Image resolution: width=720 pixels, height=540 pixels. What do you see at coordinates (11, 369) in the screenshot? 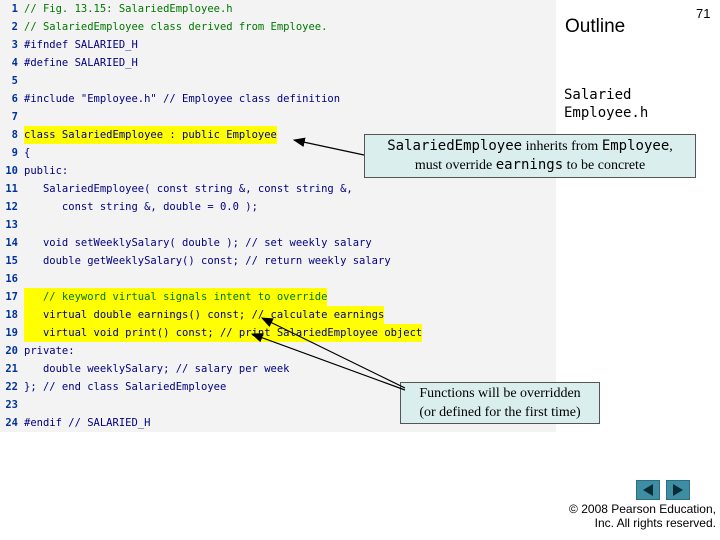
I see `line-number: 21` at bounding box center [11, 369].